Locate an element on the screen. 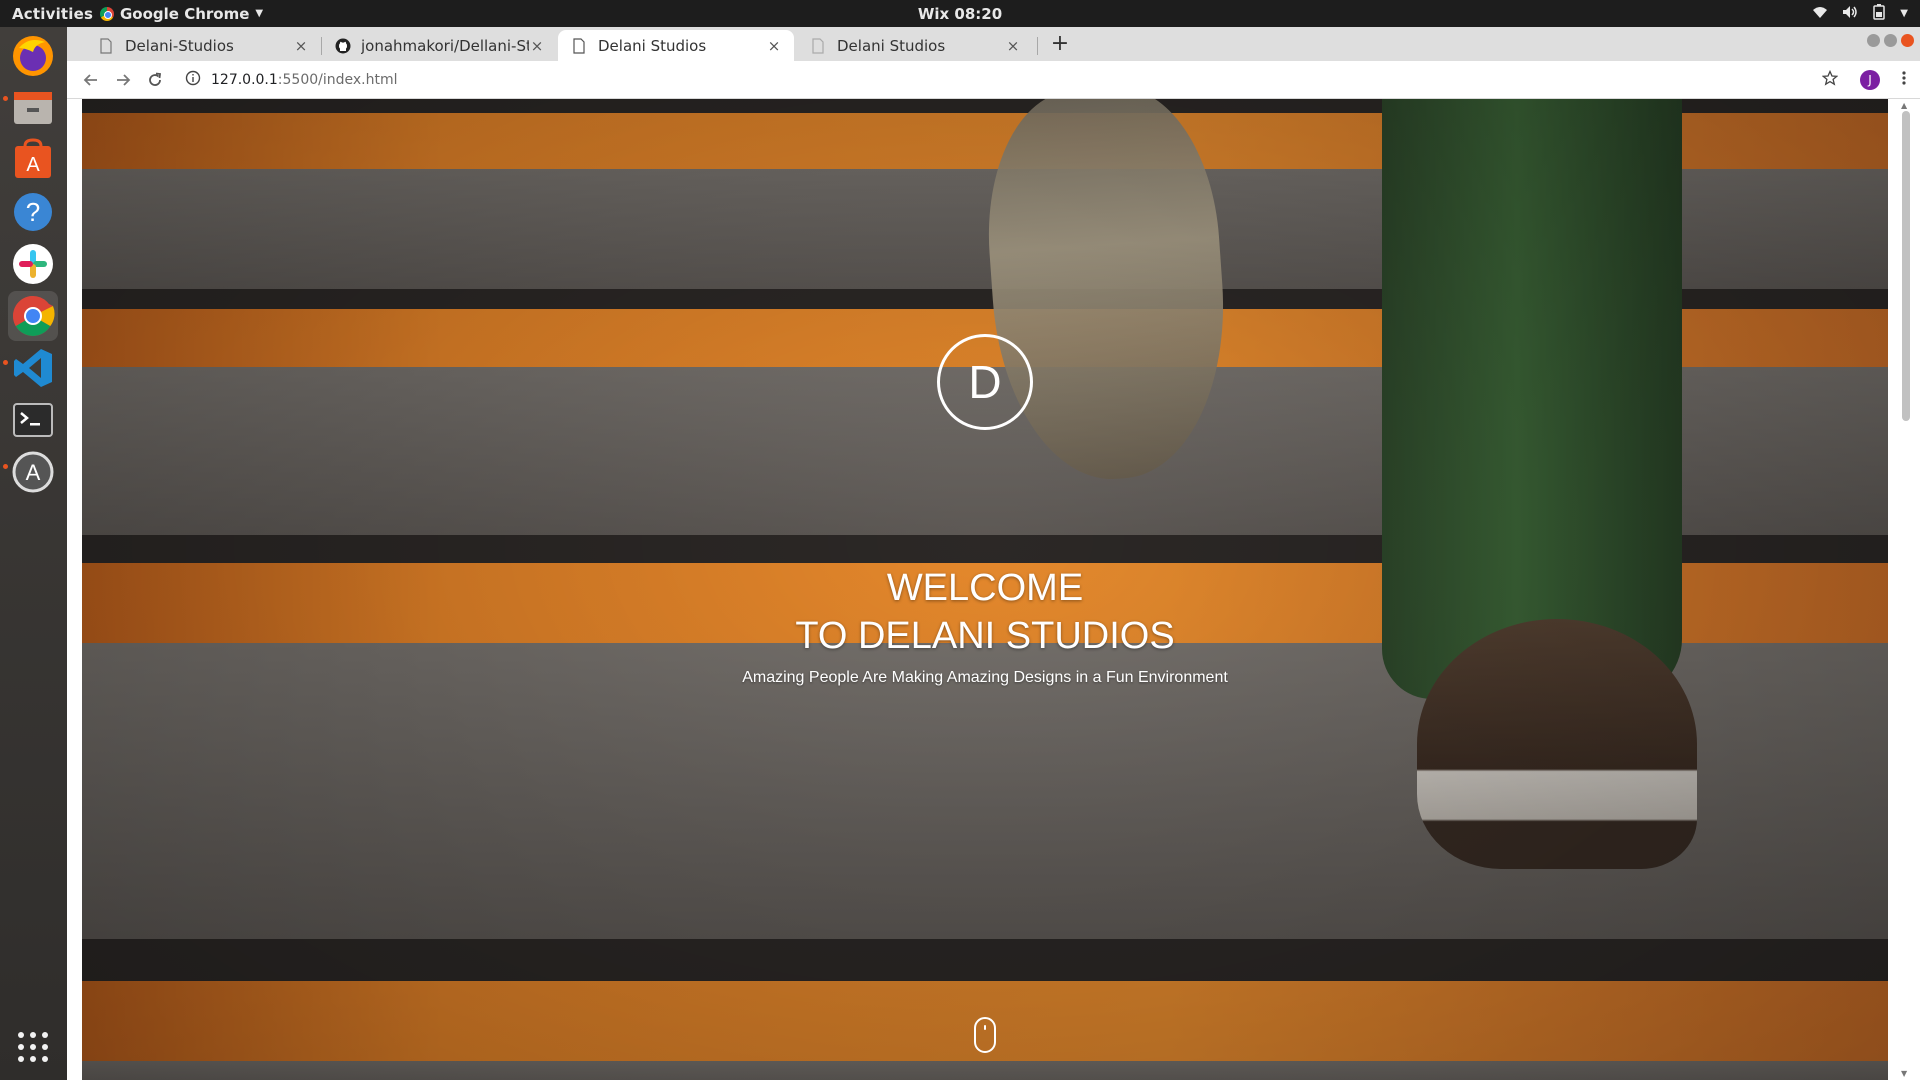 This screenshot has height=1080, width=1920. tab-delani-studios-active: Delani Studios × is located at coordinates (676, 45).